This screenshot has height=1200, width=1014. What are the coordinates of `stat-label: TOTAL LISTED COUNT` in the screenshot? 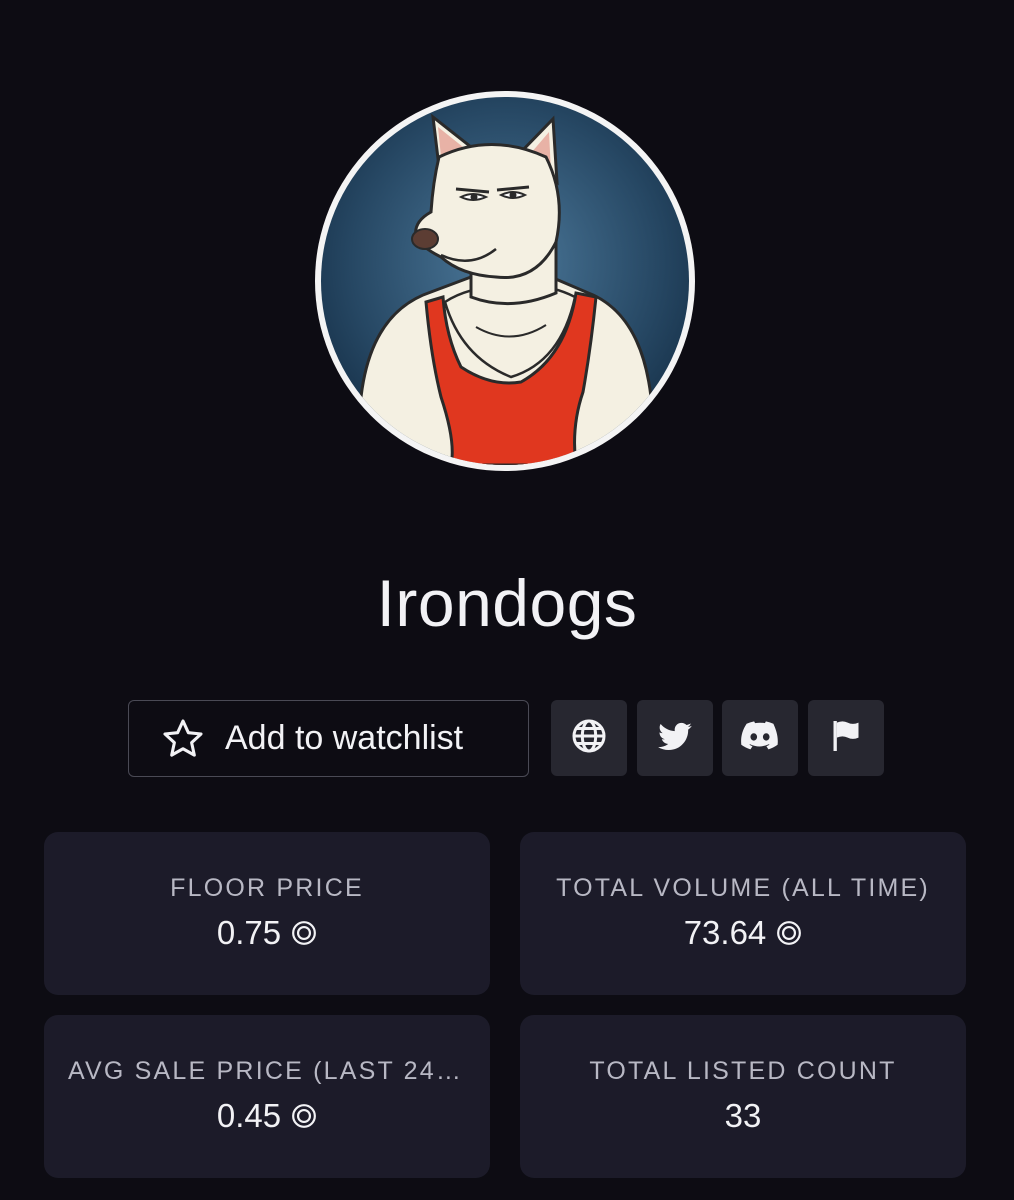 It's located at (743, 1071).